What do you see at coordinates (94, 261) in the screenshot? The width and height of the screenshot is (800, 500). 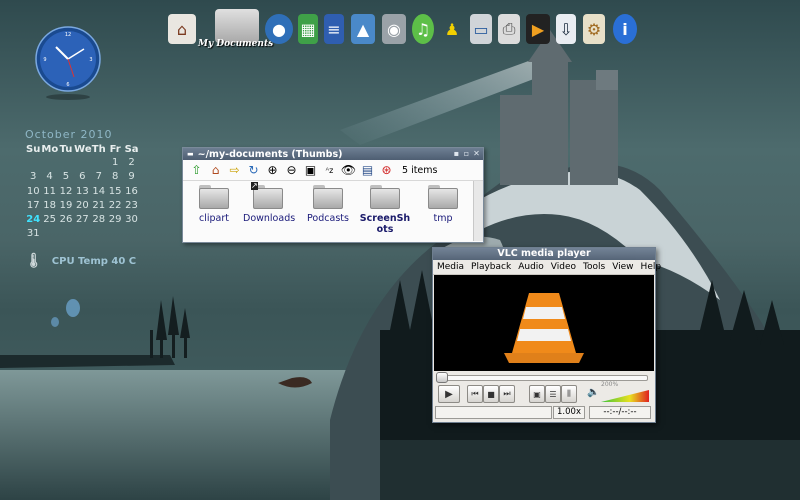 I see `cpu-temp-text: CPU Temp 40 C` at bounding box center [94, 261].